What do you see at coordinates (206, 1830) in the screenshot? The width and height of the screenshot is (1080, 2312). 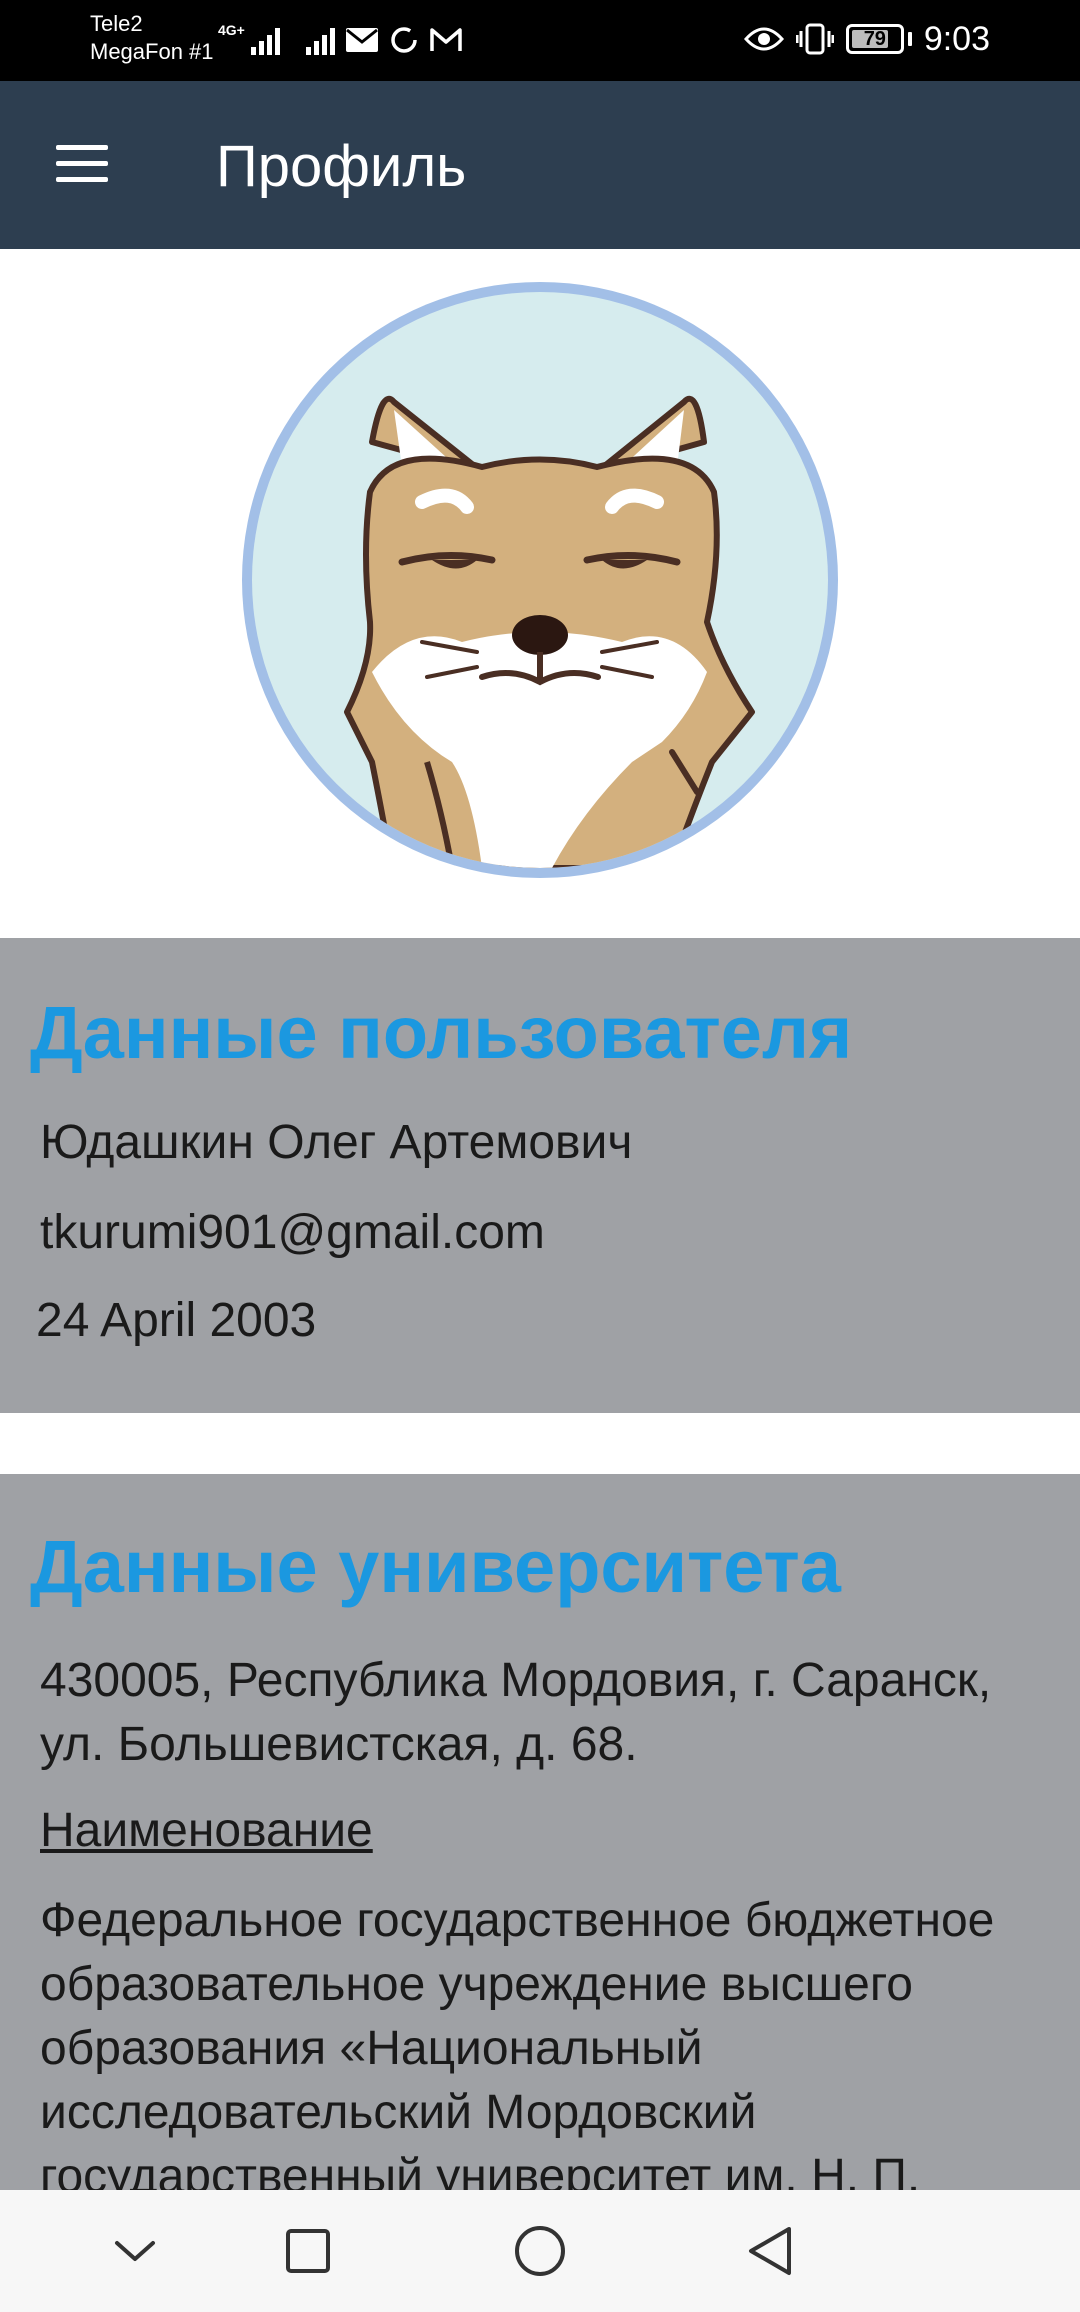 I see `university-name-label: Наименование` at bounding box center [206, 1830].